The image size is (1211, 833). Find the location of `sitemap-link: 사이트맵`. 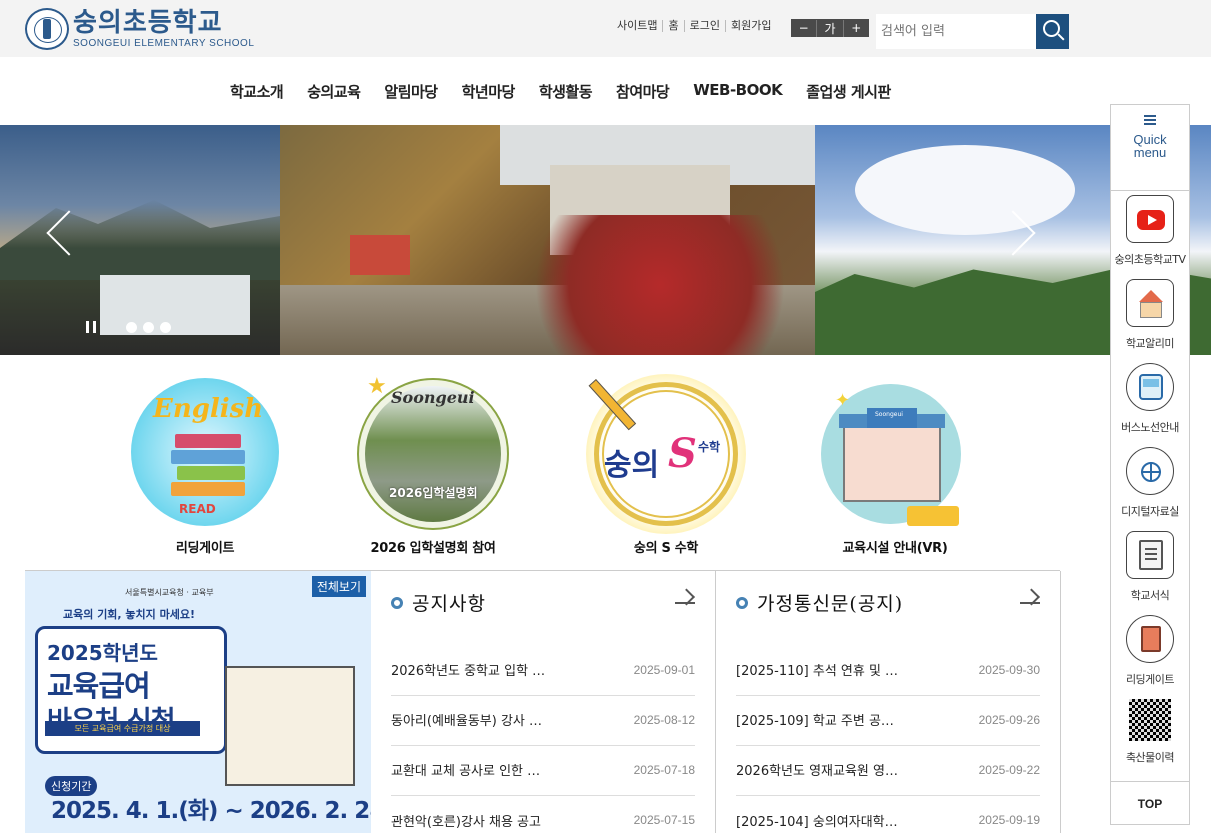

sitemap-link: 사이트맵 is located at coordinates (637, 26).